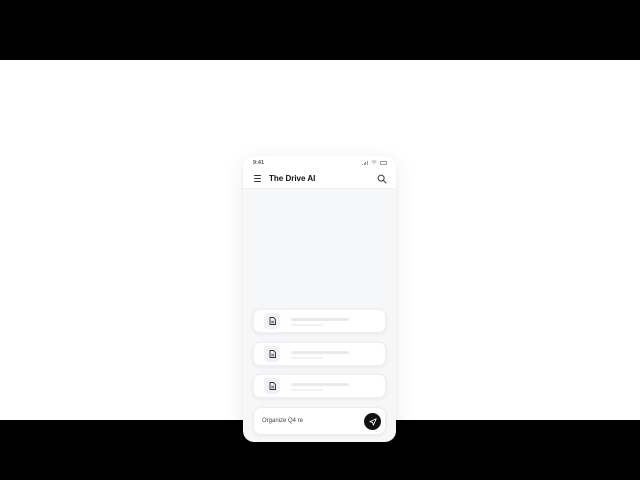 The height and width of the screenshot is (480, 640). Describe the element at coordinates (282, 421) in the screenshot. I see `composer-input: Organize Q4 re` at that location.